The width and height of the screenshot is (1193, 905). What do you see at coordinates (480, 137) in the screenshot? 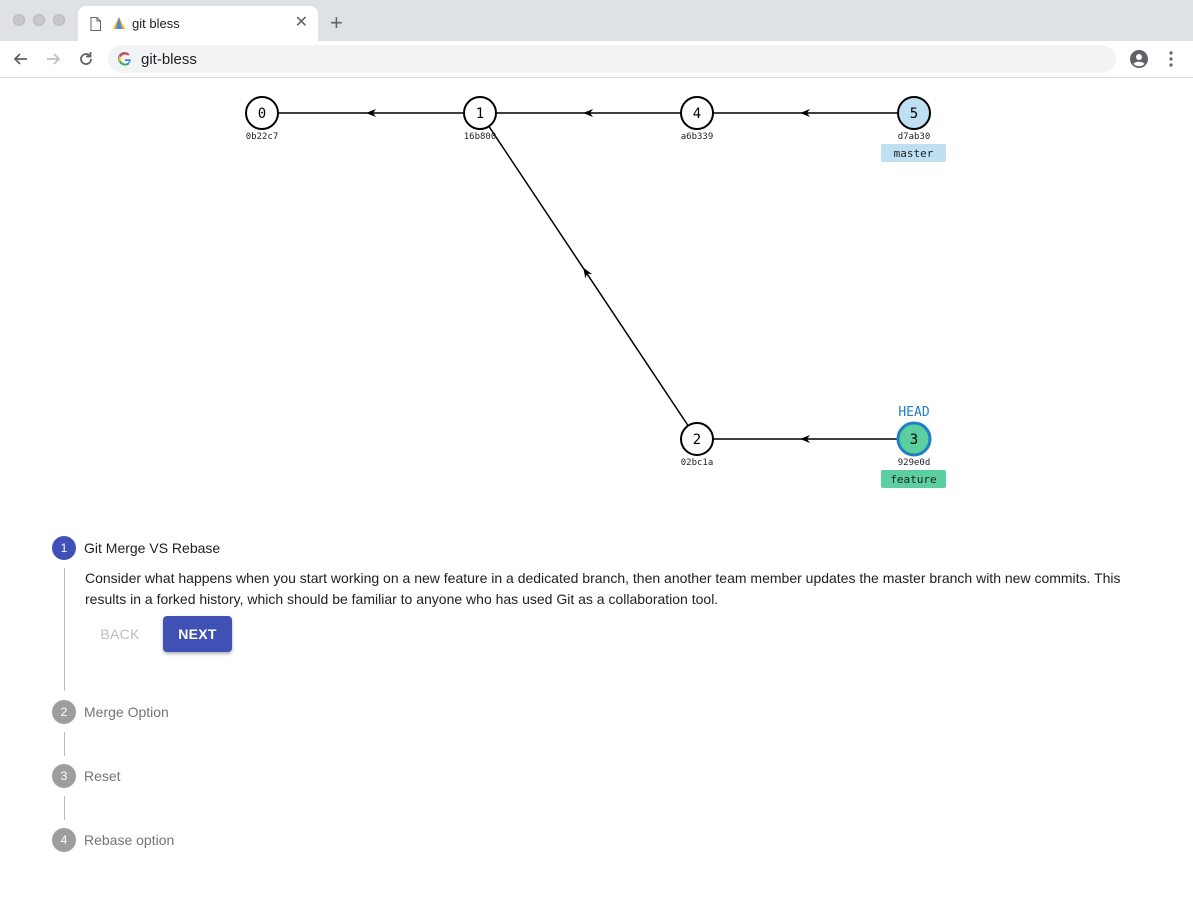
I see `commit-sha: 16b800` at bounding box center [480, 137].